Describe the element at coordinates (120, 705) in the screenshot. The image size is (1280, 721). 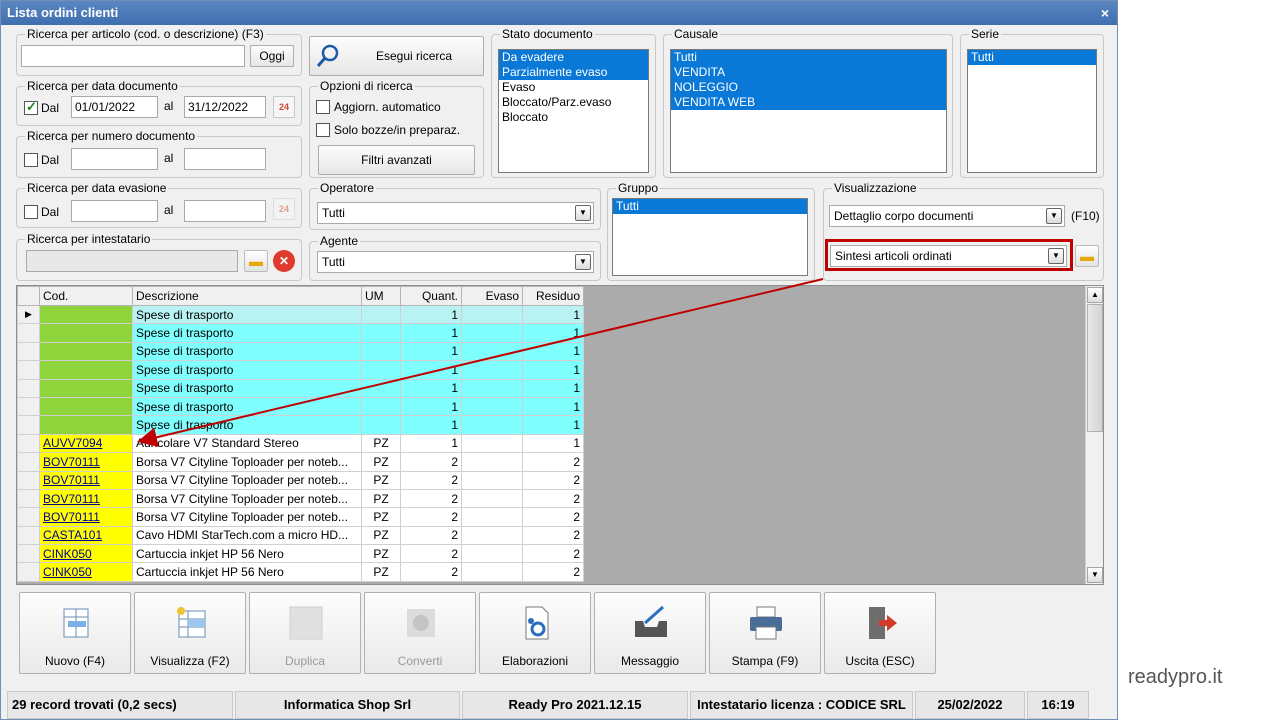
I see `status-records: 29 record trovati (0,2 secs)` at that location.